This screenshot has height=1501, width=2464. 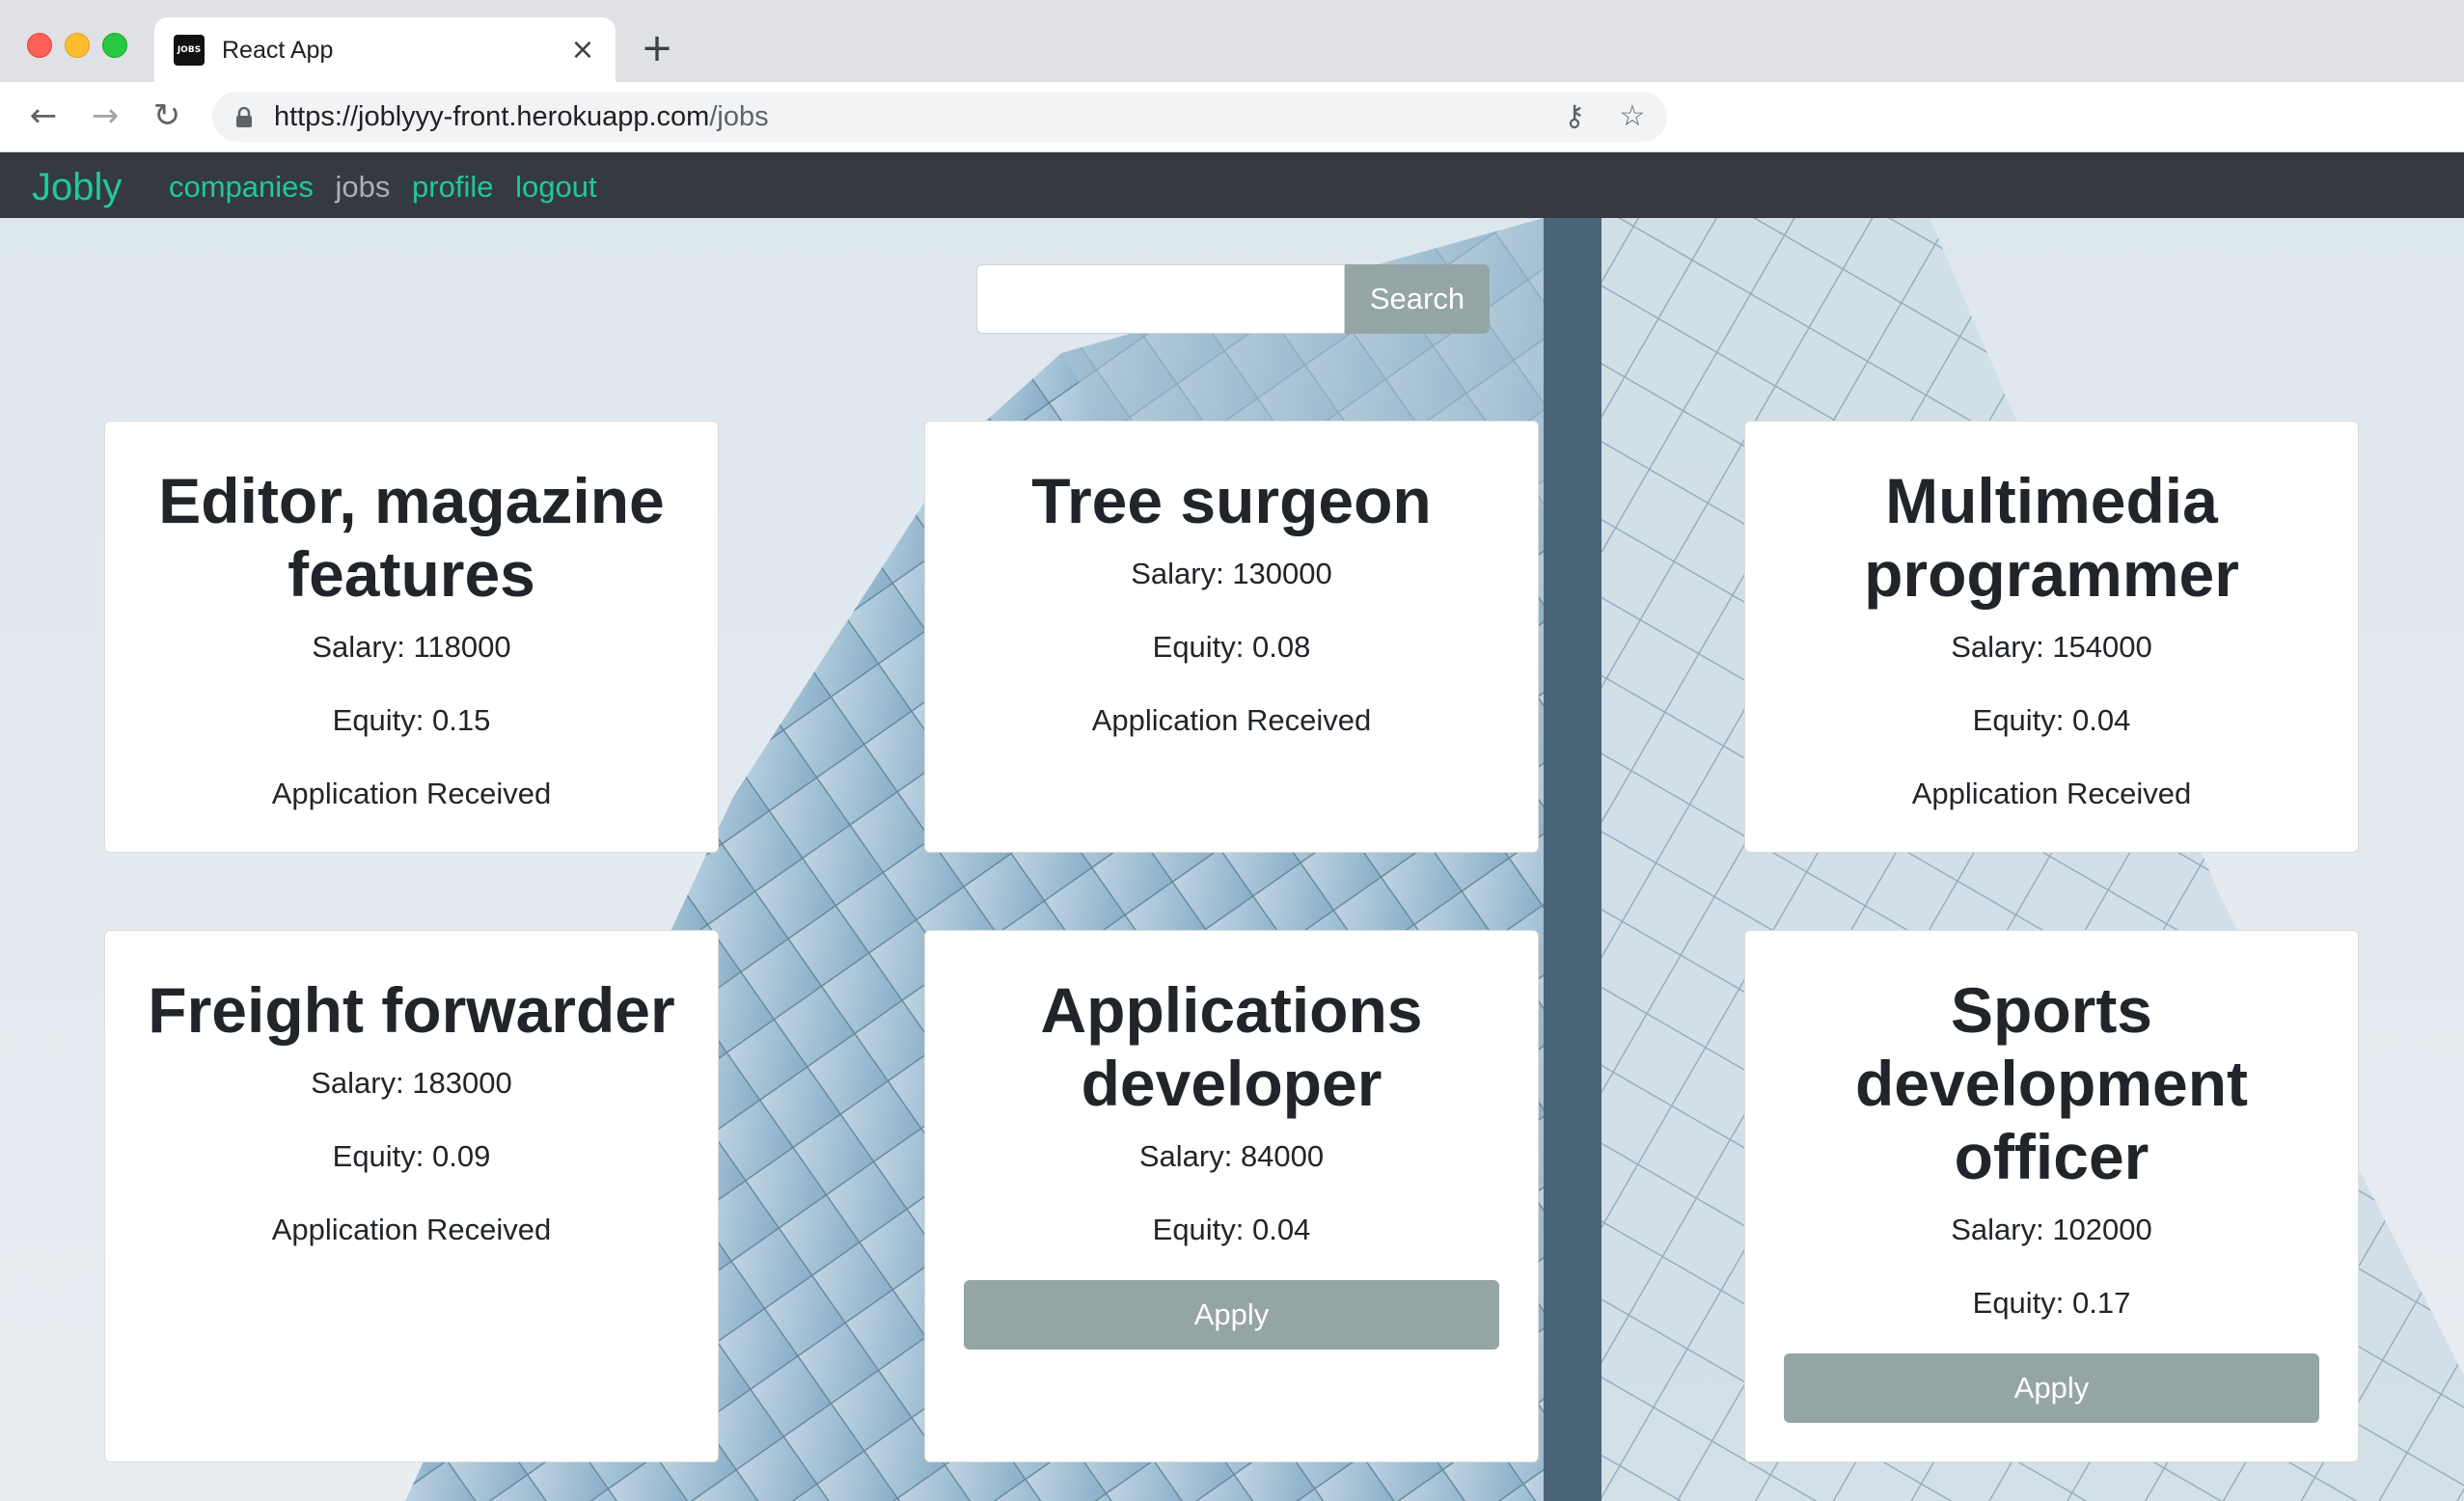 What do you see at coordinates (105, 116) in the screenshot?
I see `forward-arrow-icon: →` at bounding box center [105, 116].